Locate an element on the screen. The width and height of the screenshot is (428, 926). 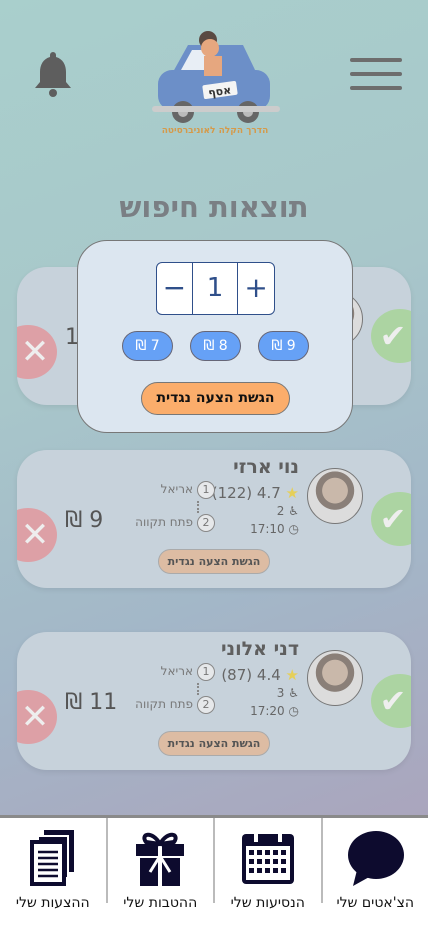
driver-name: נוי ארזי is located at coordinates (266, 467).